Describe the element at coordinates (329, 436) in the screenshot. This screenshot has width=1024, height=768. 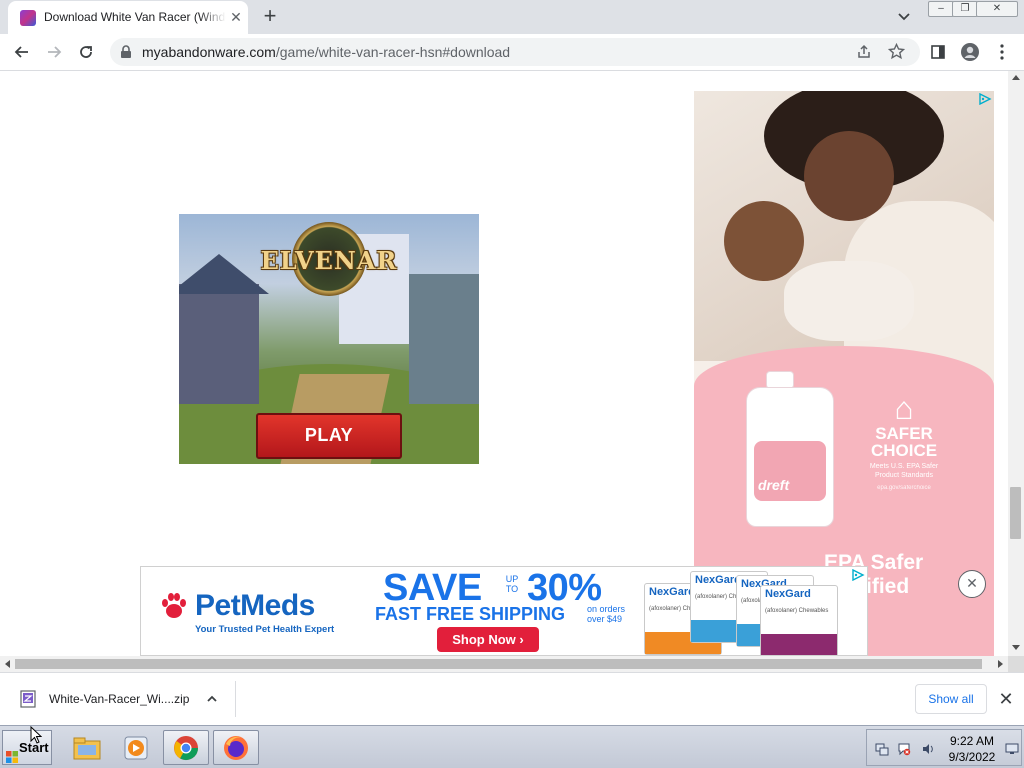
I see `play-button: PLAY` at that location.